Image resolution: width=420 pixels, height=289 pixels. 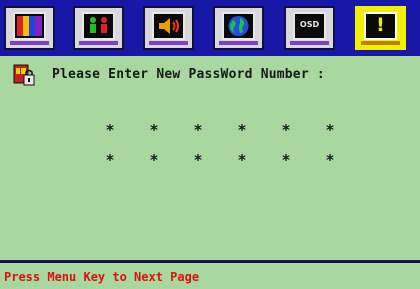 I want to click on password-row-confirm: * * * * * *, so click(x=220, y=160).